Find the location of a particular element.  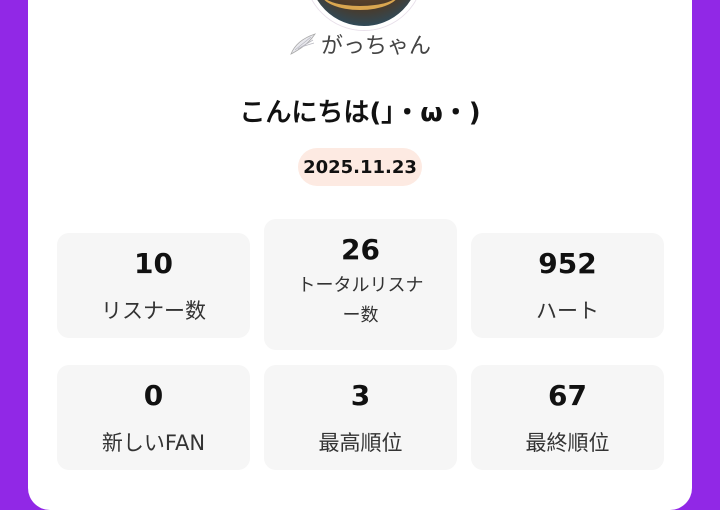

stat-label: 最高順位 is located at coordinates (360, 443).